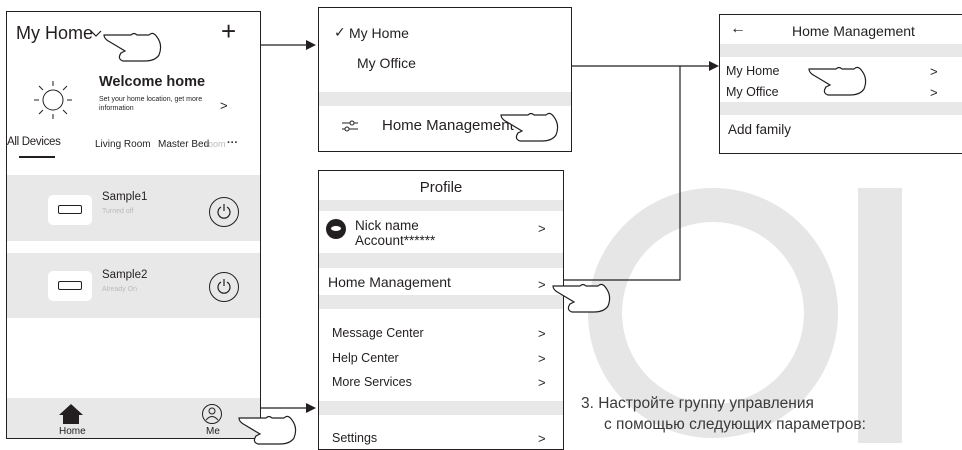  I want to click on home-title: My Home, so click(54, 33).